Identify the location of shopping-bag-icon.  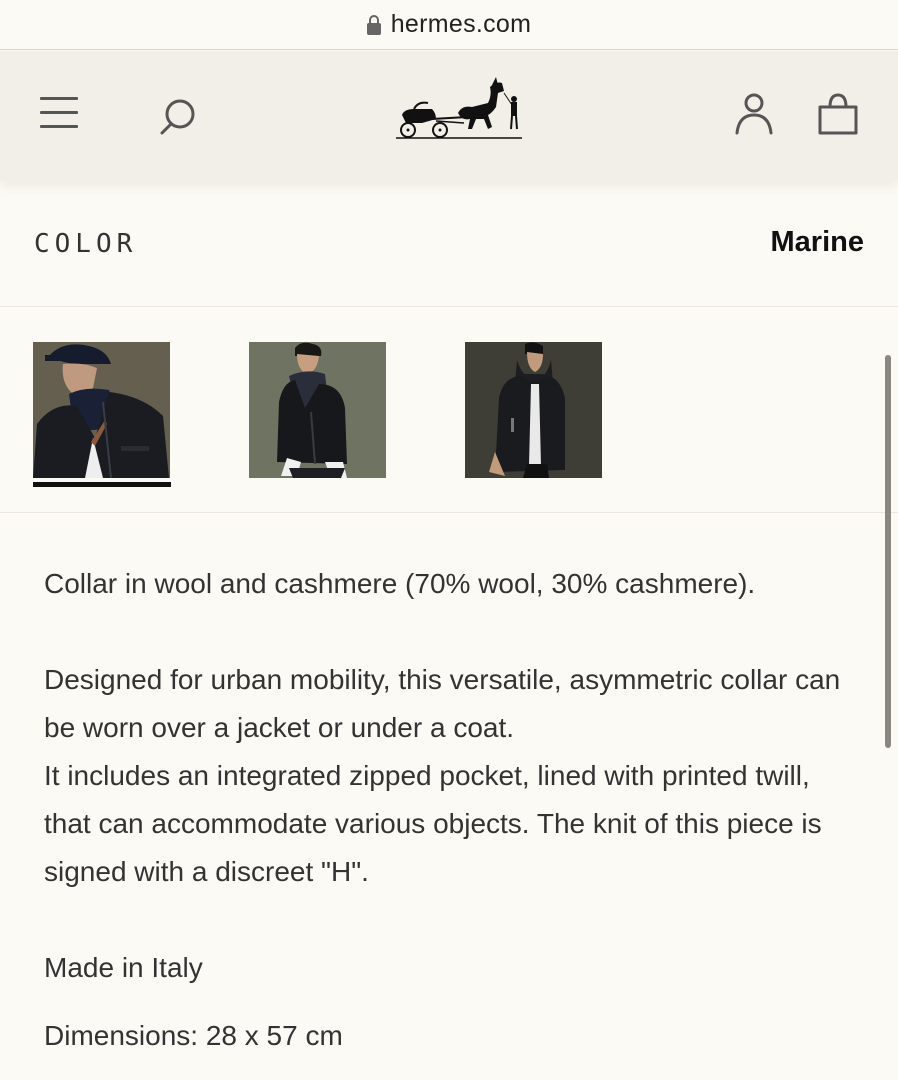
(838, 114).